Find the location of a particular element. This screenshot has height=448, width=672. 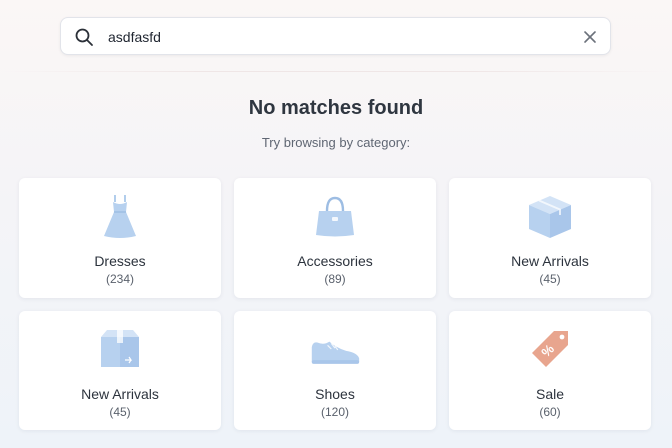

category-card-dresses: Dresses (234) is located at coordinates (120, 238).